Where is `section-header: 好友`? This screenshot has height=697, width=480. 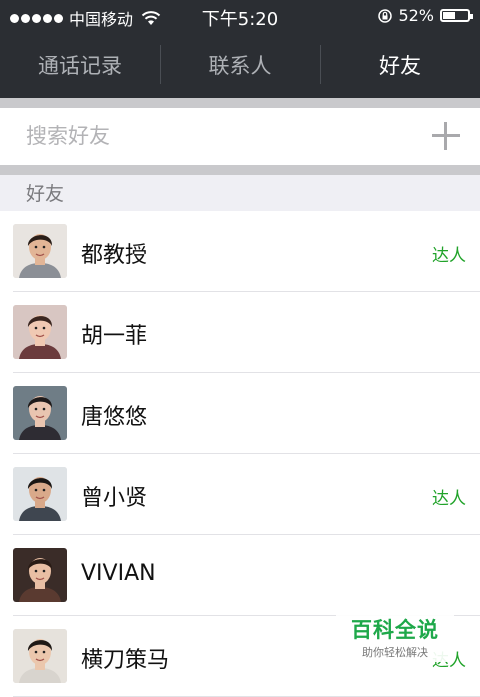
section-header: 好友 is located at coordinates (240, 193).